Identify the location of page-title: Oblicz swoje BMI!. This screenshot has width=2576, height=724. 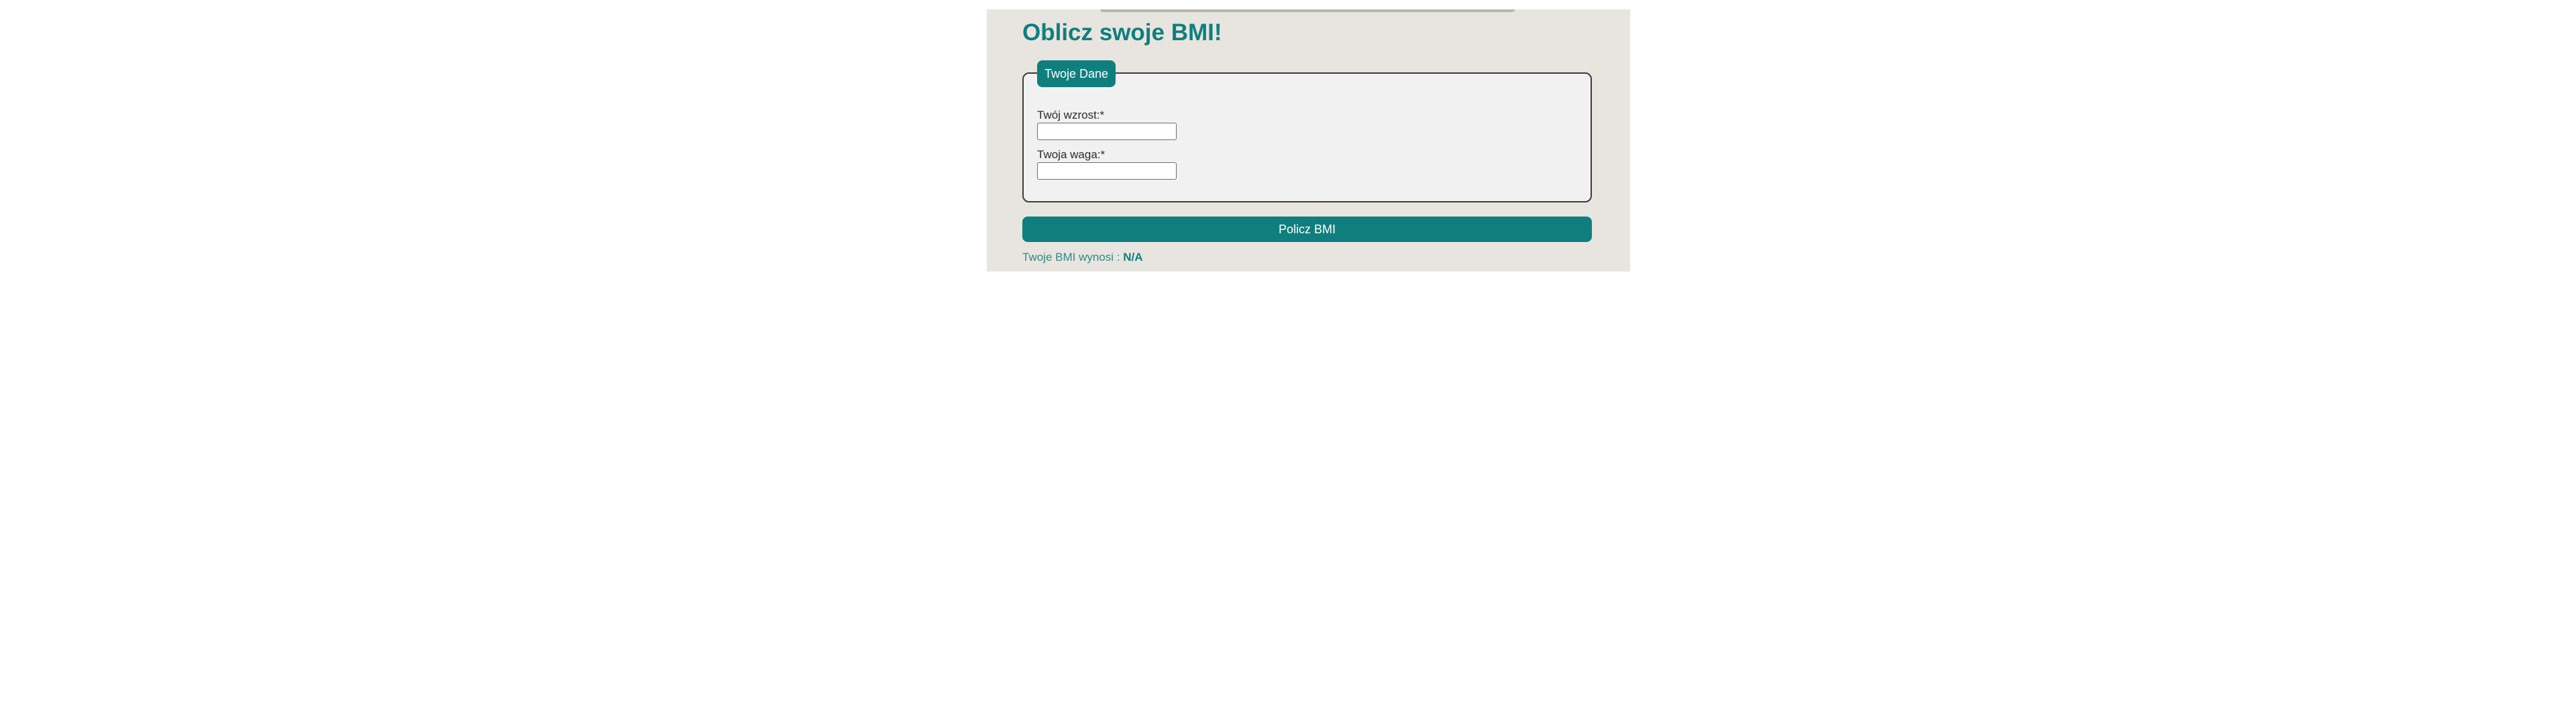
(1122, 32).